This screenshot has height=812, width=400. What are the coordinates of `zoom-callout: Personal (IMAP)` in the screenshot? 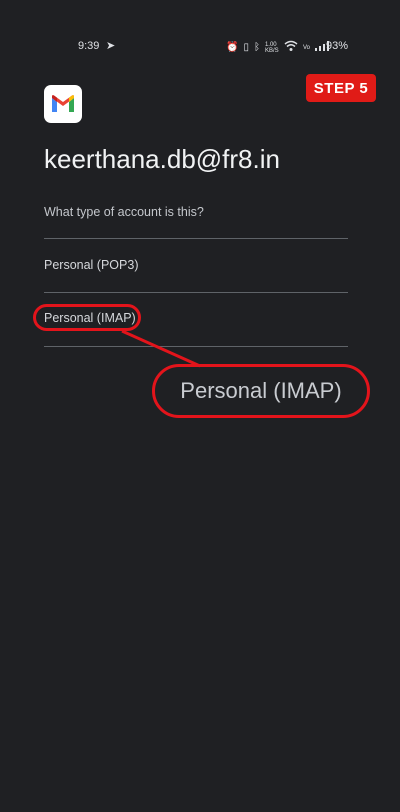 It's located at (261, 391).